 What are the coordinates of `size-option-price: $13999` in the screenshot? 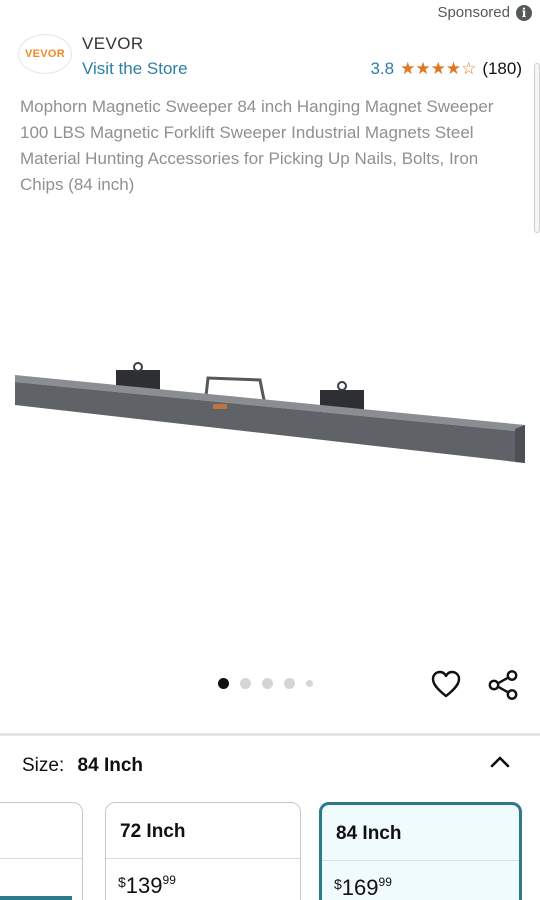 It's located at (147, 885).